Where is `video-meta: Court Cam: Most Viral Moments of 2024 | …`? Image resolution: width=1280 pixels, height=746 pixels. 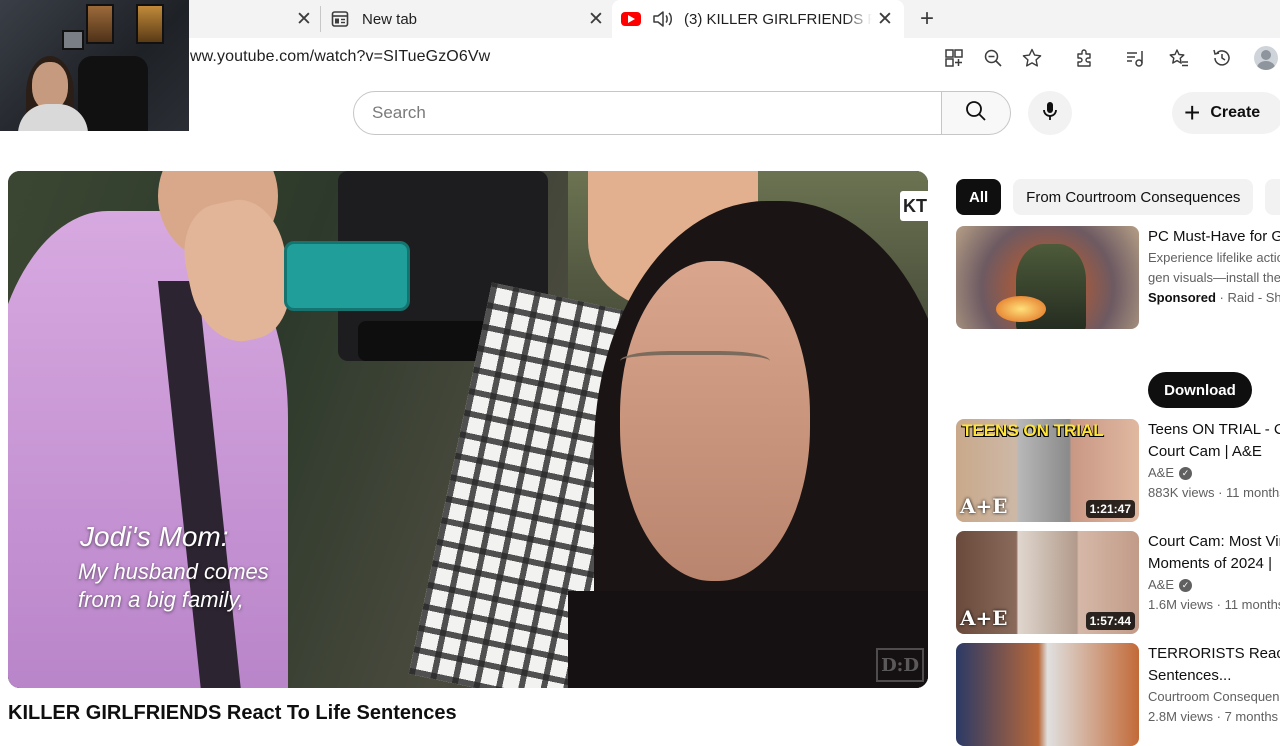 video-meta: Court Cam: Most Viral Moments of 2024 | … is located at coordinates (1214, 573).